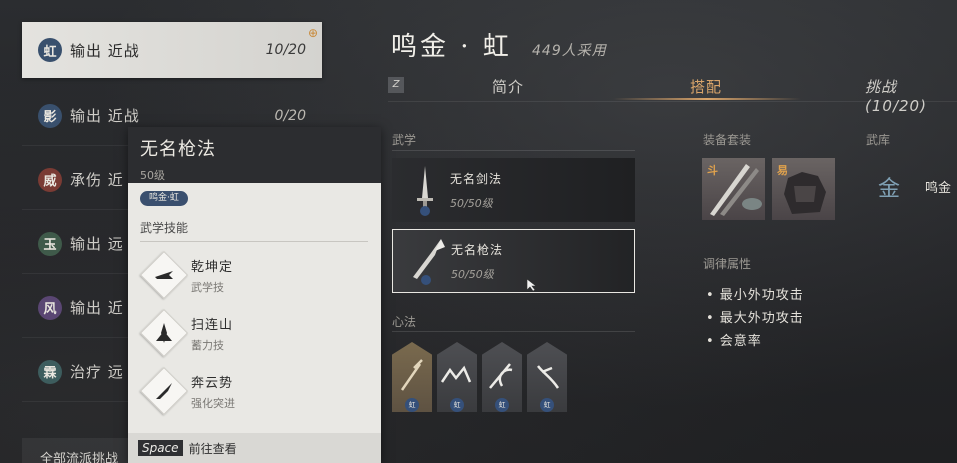  I want to click on build-badge: 威, so click(50, 179).